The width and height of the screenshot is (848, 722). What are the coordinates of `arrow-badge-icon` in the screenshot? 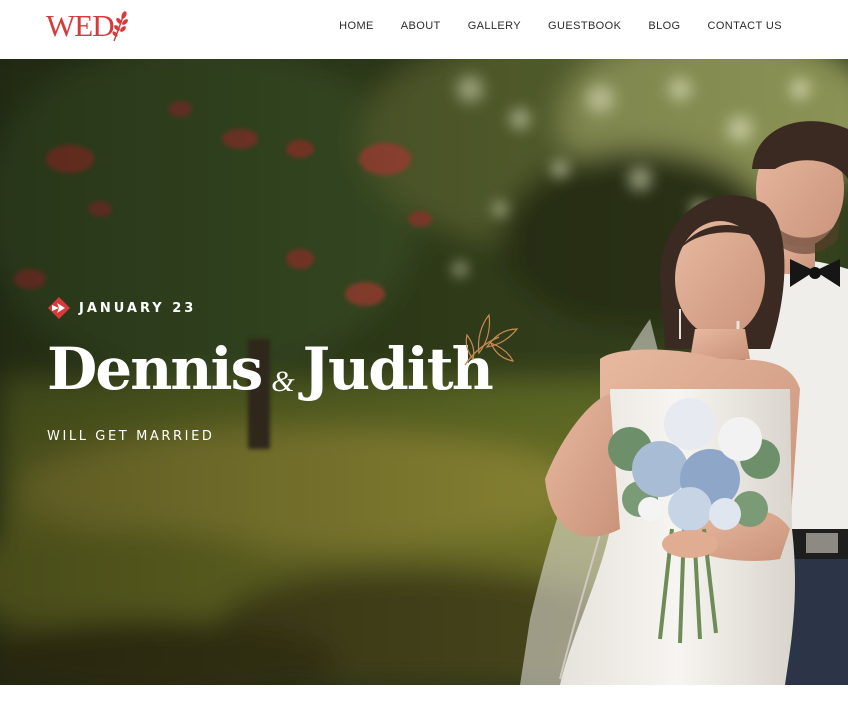 It's located at (59, 308).